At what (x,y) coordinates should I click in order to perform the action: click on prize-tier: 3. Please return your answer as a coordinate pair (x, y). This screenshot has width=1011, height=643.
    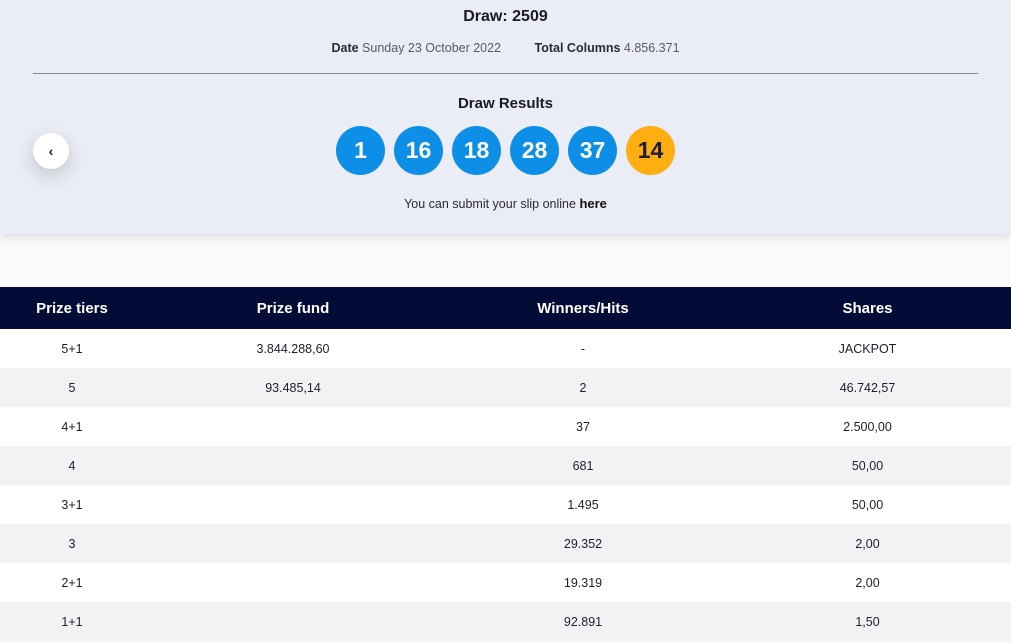
    Looking at the image, I should click on (72, 543).